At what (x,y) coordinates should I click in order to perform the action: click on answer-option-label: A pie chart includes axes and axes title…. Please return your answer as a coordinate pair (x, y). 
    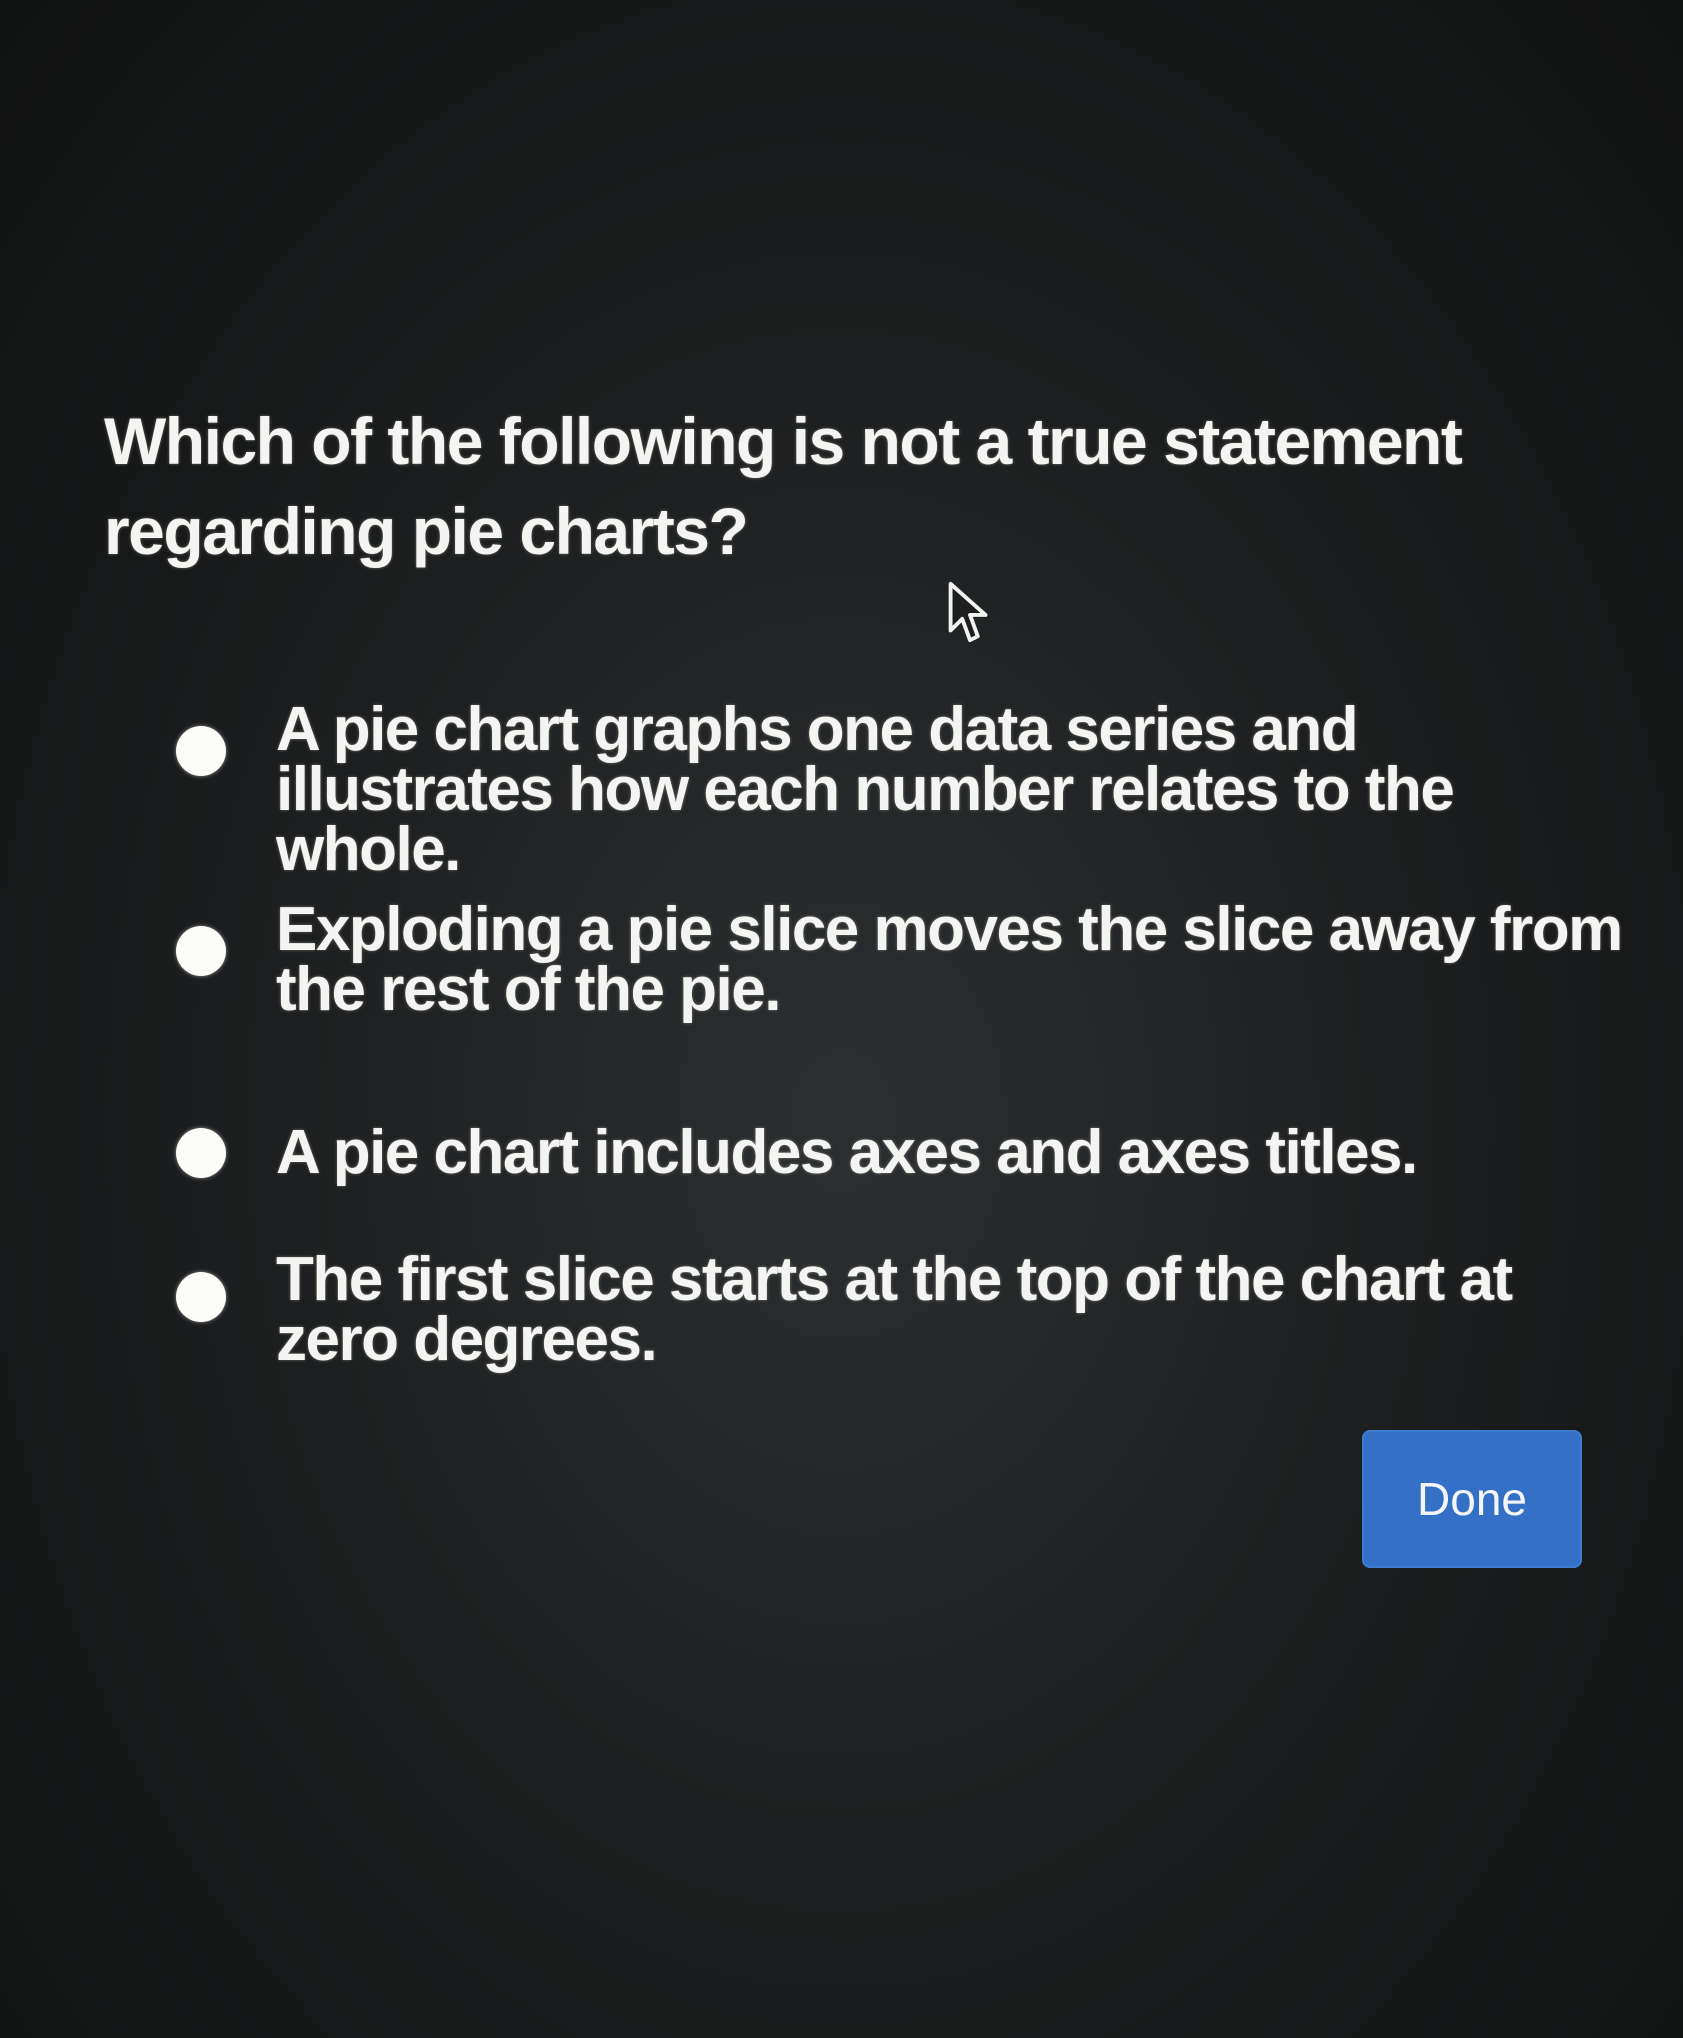
    Looking at the image, I should click on (956, 1153).